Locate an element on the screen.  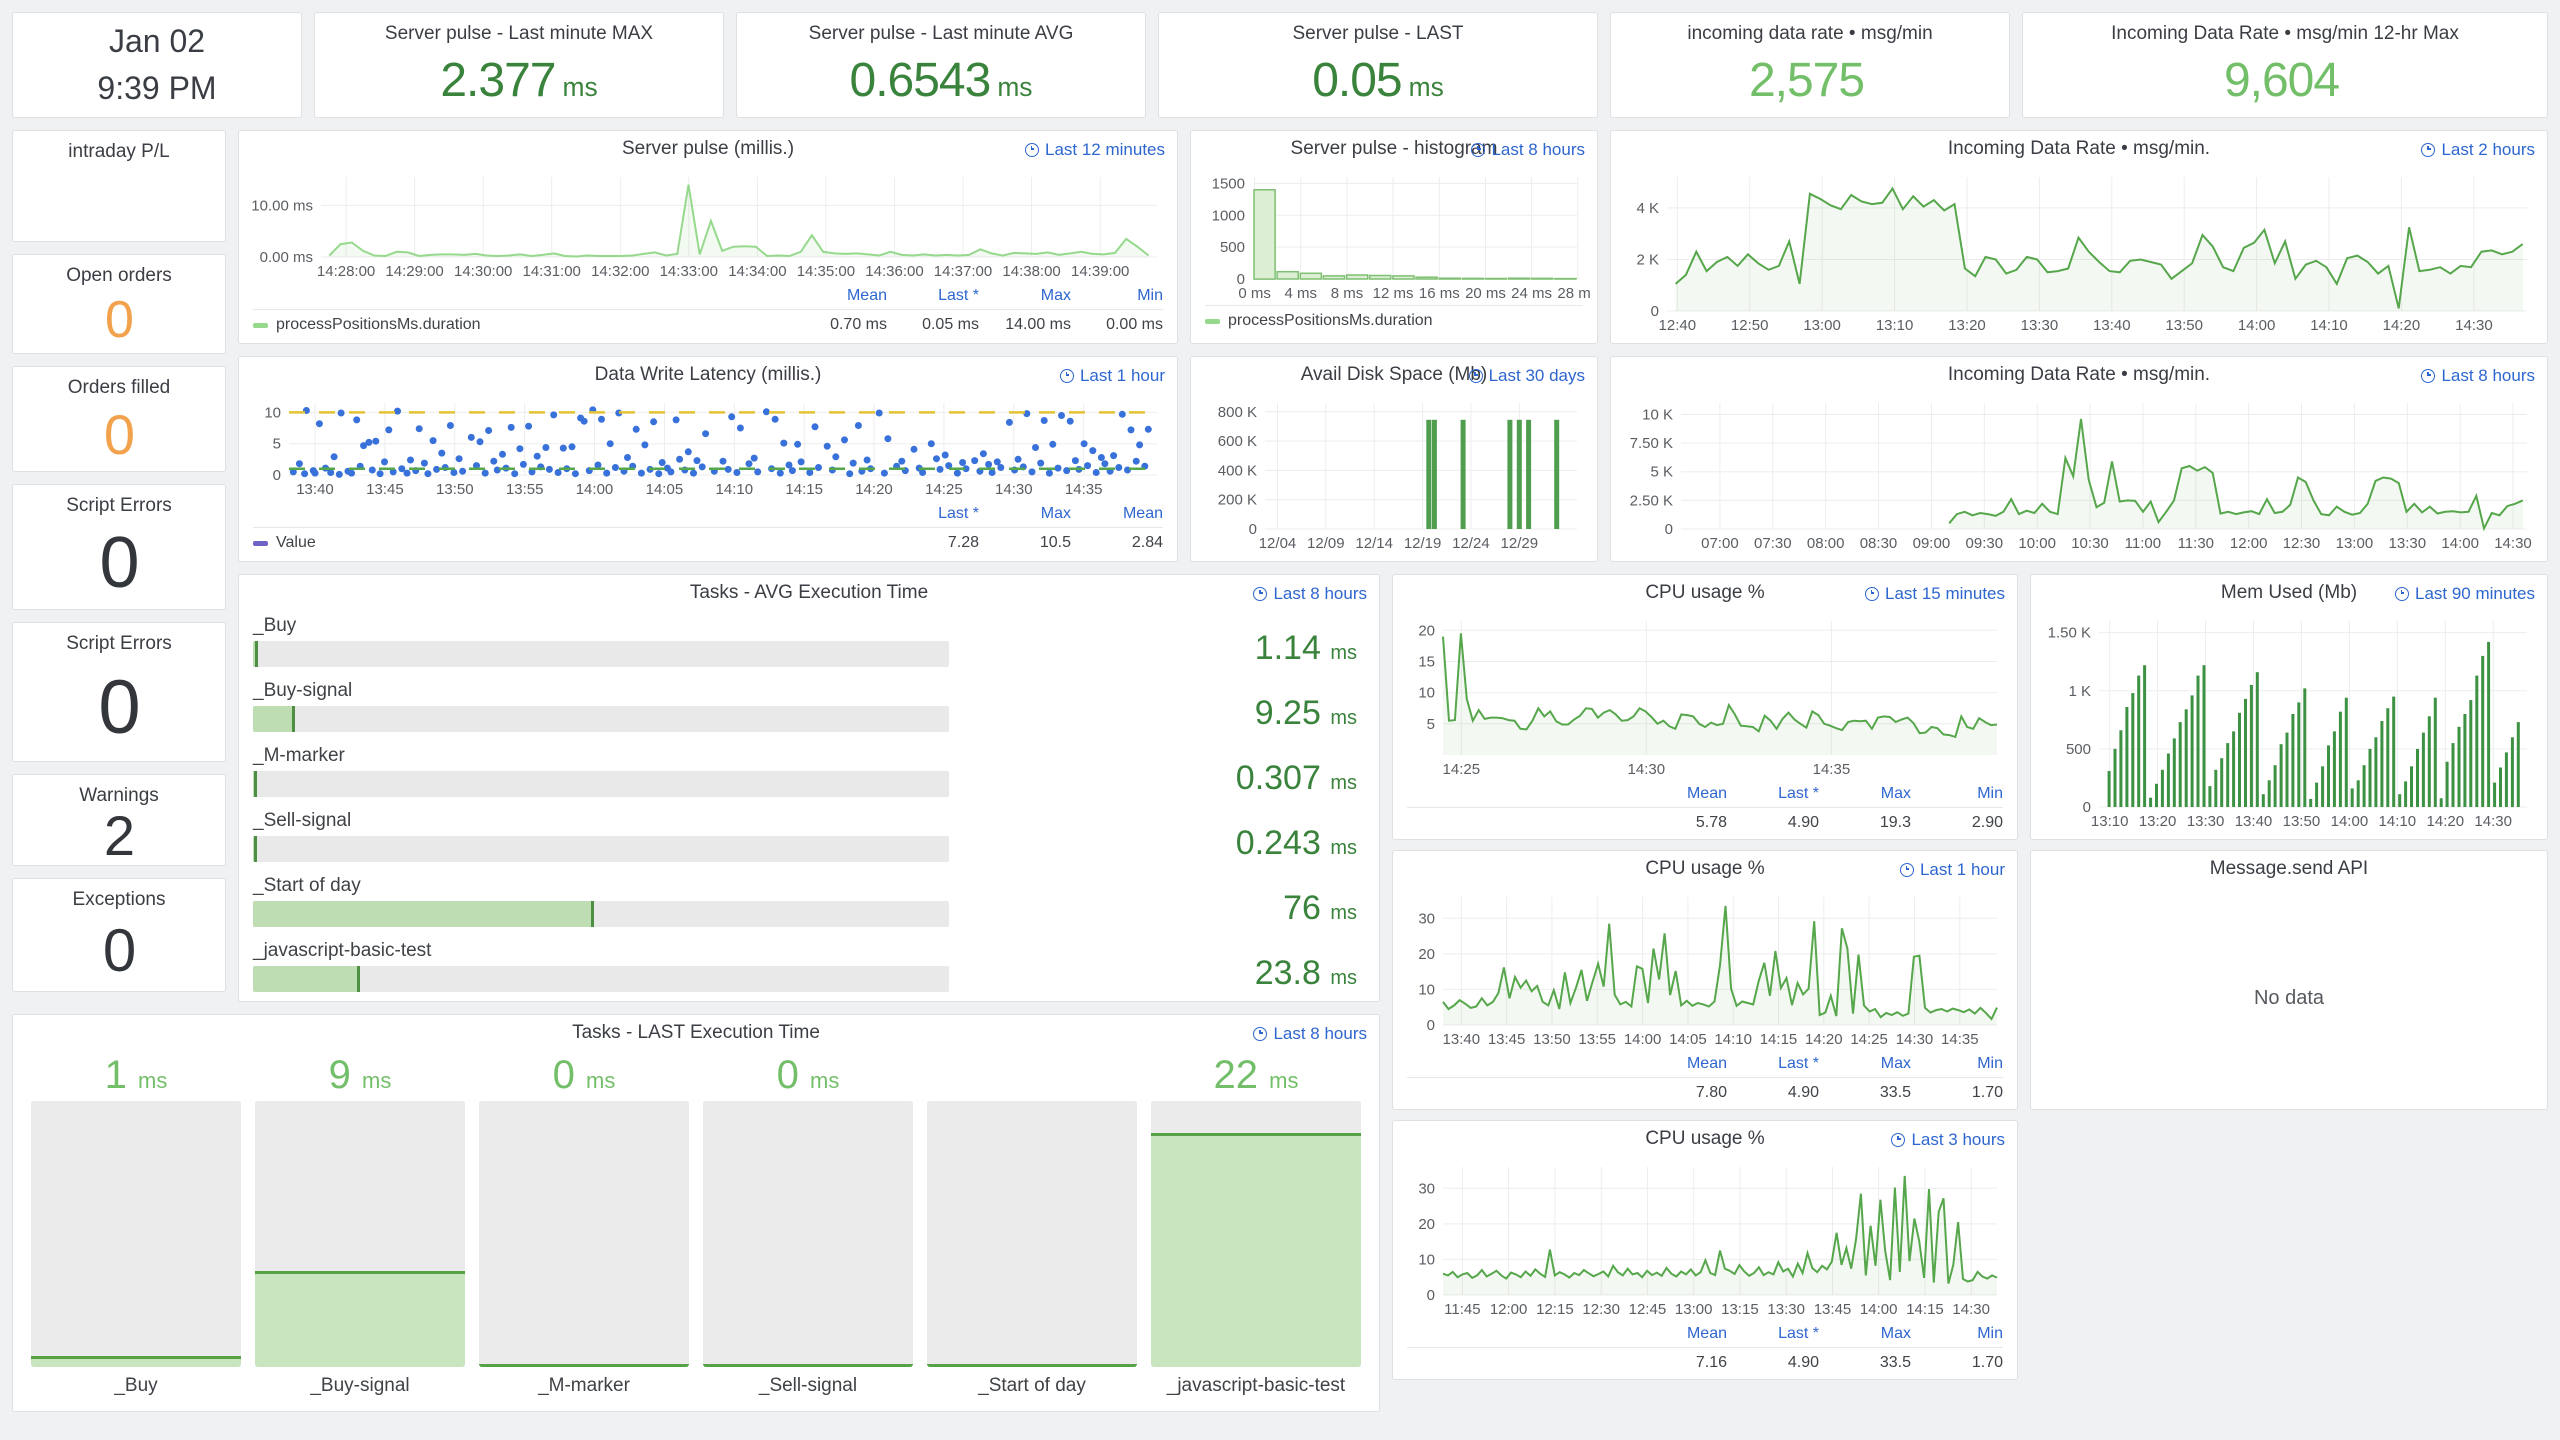
svg-text: 14:37:00 is located at coordinates (963, 271).